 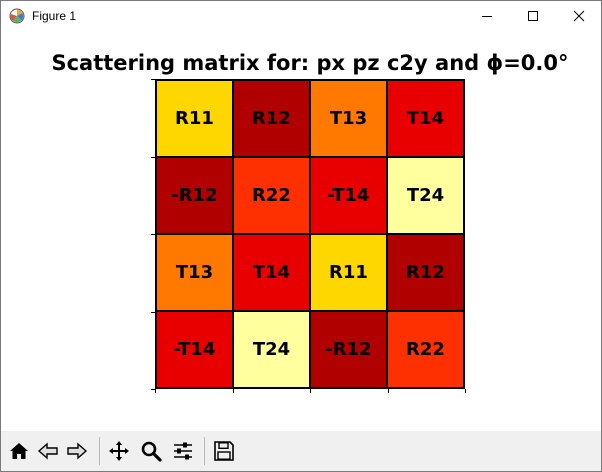 I want to click on save-icon, so click(x=224, y=451).